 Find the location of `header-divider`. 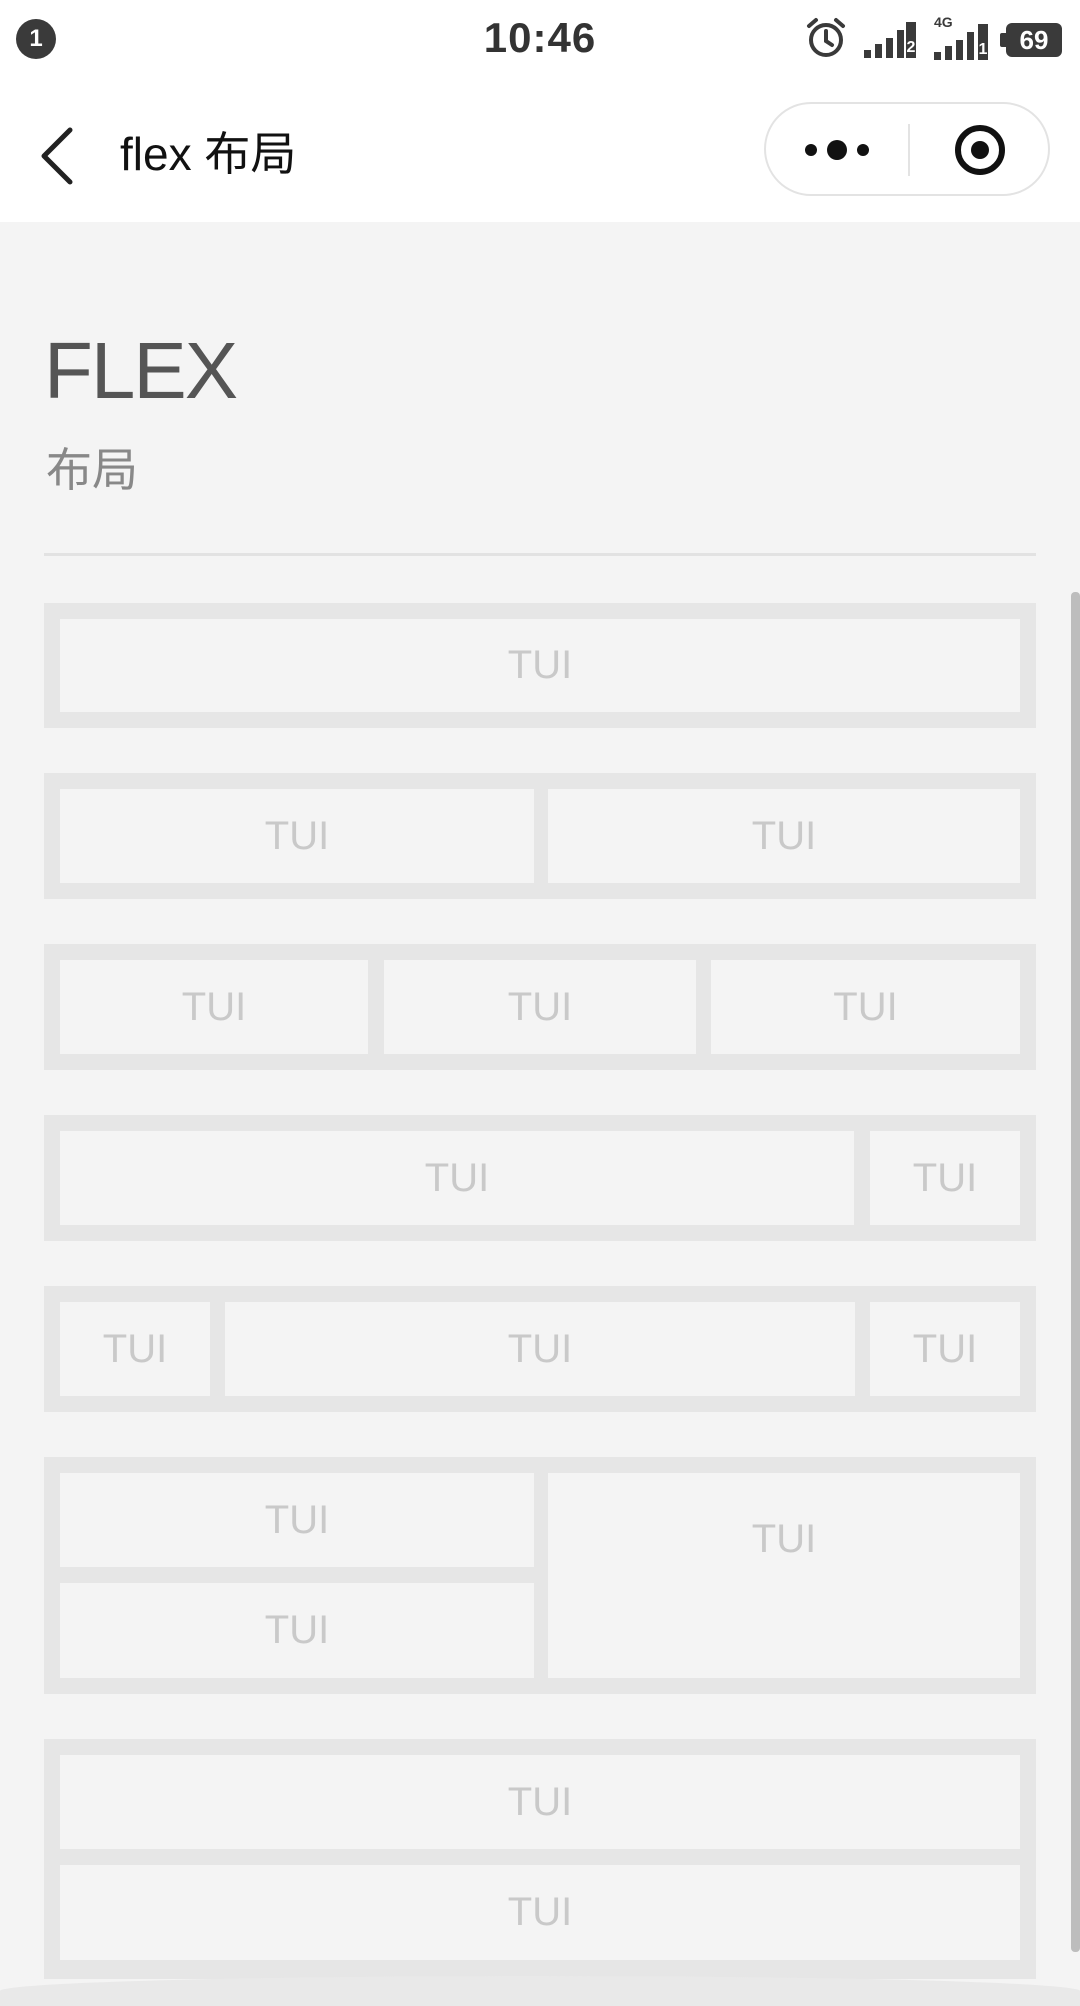

header-divider is located at coordinates (540, 554).